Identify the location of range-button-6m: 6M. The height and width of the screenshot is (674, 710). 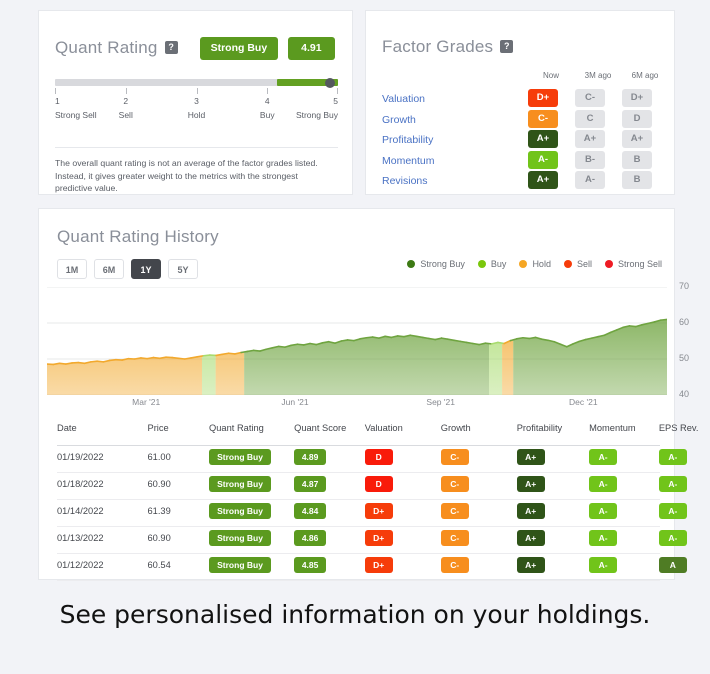
(109, 269).